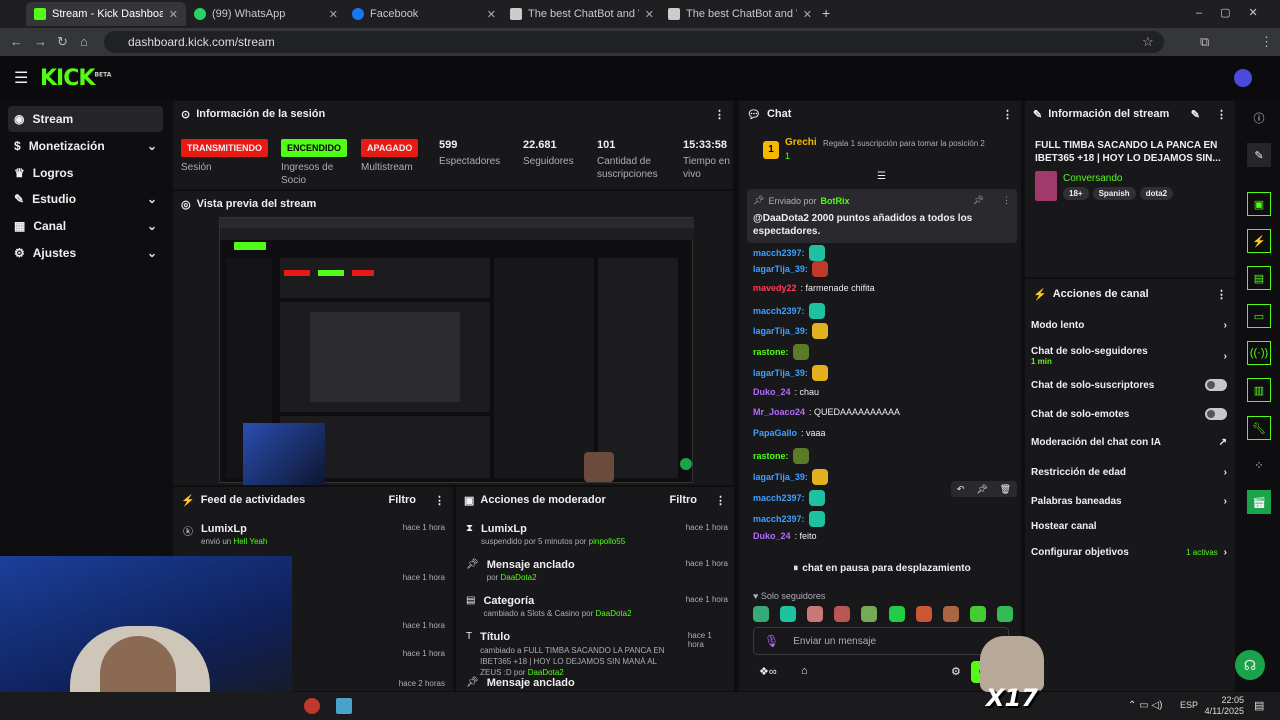 The image size is (1280, 720). I want to click on tray-icons: ⌃ ▭ ◁), so click(1145, 705).